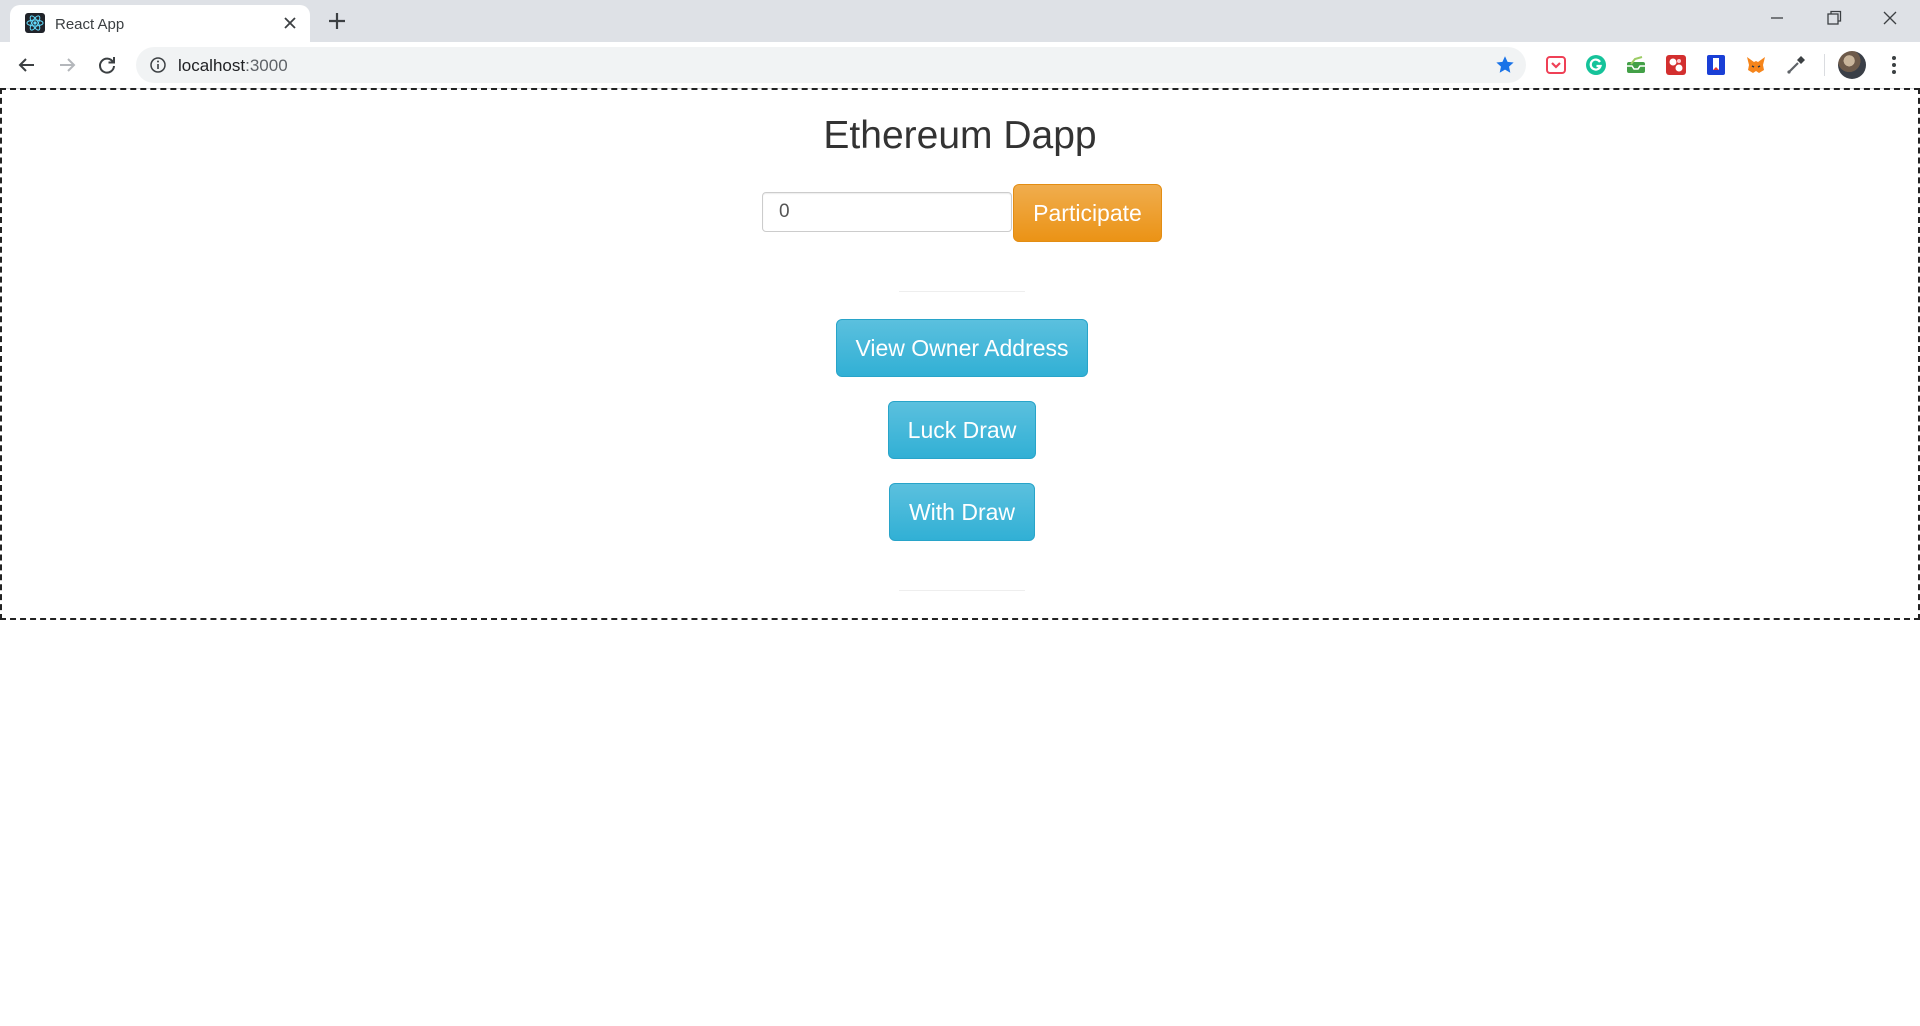 The height and width of the screenshot is (1026, 1920). What do you see at coordinates (1676, 65) in the screenshot?
I see `puzzle-game-icon` at bounding box center [1676, 65].